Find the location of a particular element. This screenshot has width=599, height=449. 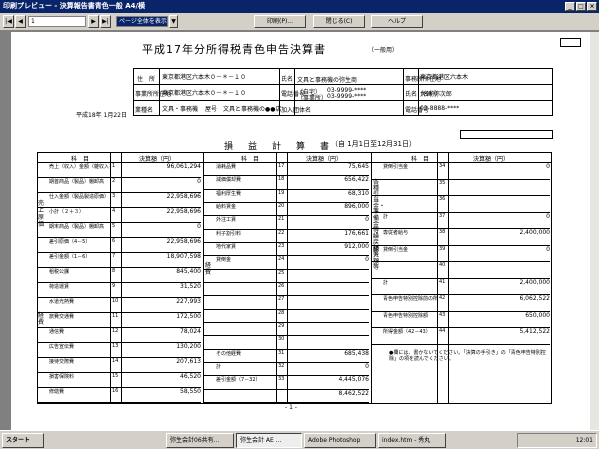

pl-title: 損 益 計 算 書 is located at coordinates (278, 147).